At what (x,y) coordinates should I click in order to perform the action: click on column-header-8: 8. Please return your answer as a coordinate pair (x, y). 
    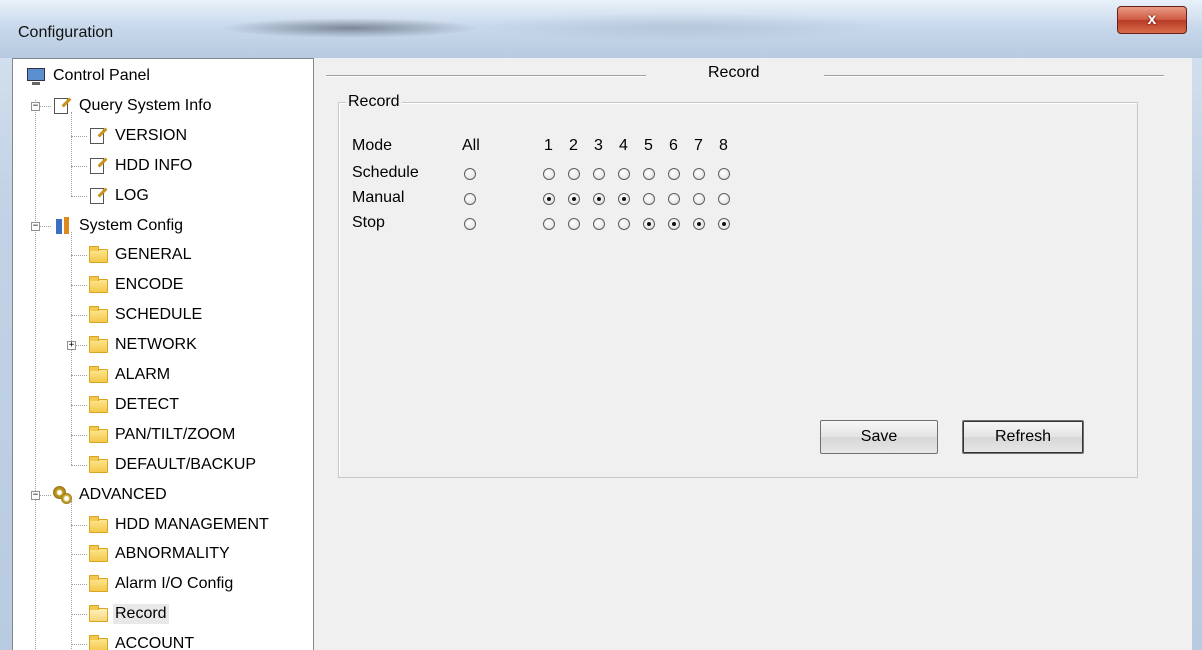
    Looking at the image, I should click on (723, 145).